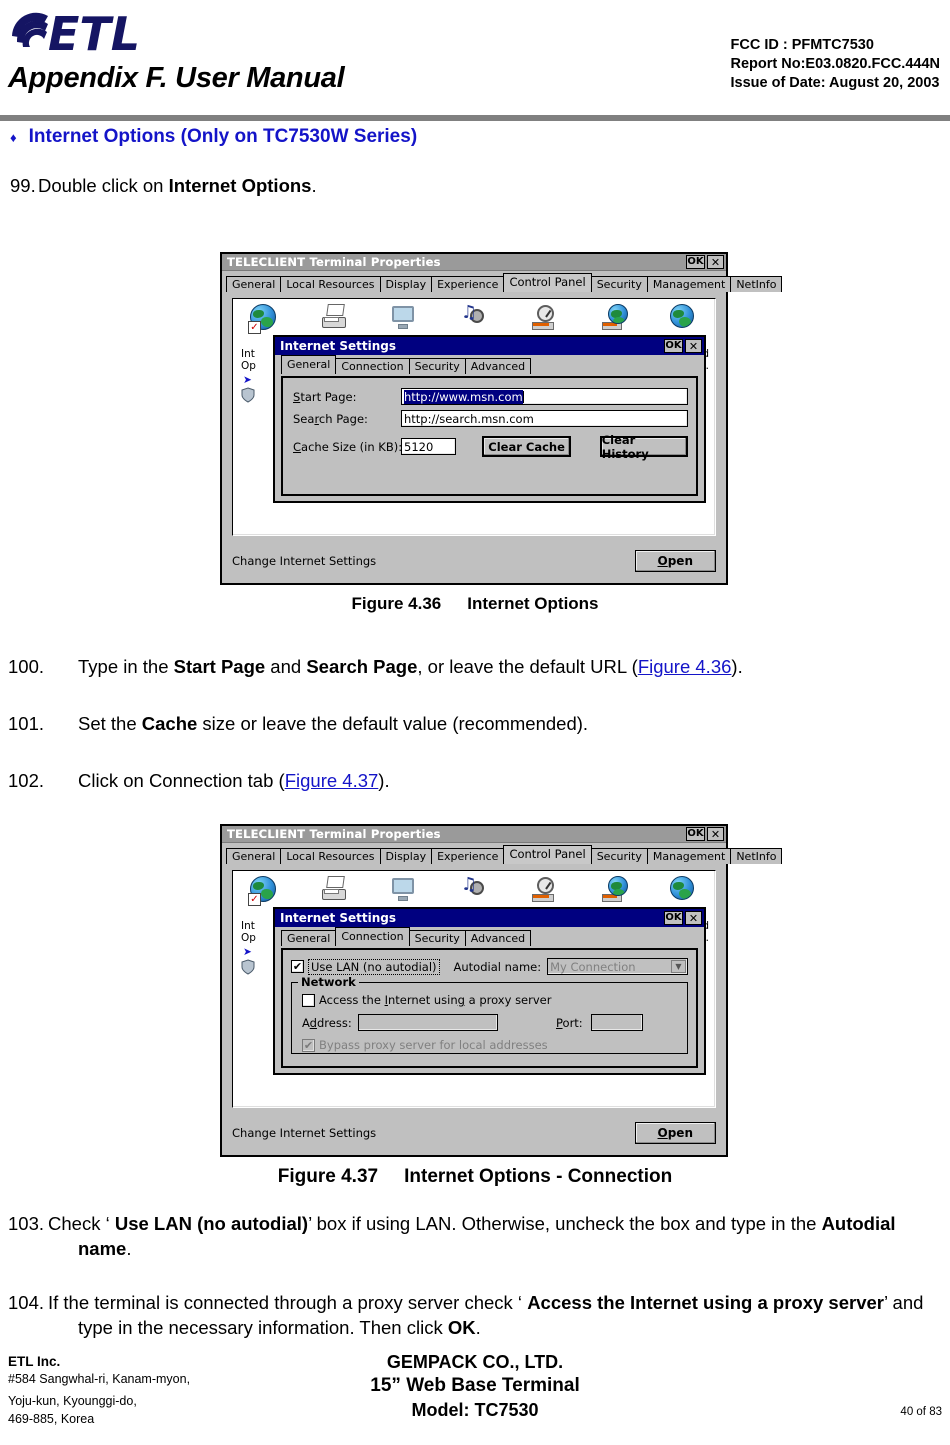 The height and width of the screenshot is (1445, 950). Describe the element at coordinates (428, 1022) in the screenshot. I see `proxy-address-input` at that location.